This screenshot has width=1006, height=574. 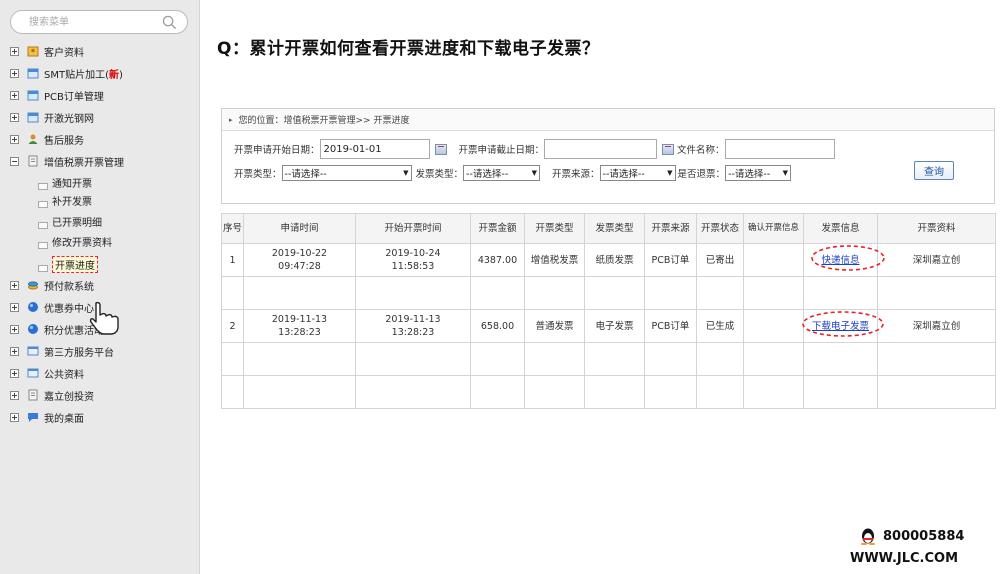 What do you see at coordinates (614, 260) in the screenshot?
I see `cell-fapiao-type: 纸质发票` at bounding box center [614, 260].